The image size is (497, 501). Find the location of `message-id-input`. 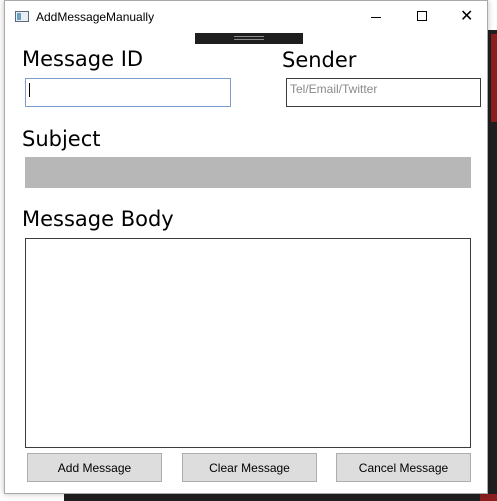

message-id-input is located at coordinates (128, 92).